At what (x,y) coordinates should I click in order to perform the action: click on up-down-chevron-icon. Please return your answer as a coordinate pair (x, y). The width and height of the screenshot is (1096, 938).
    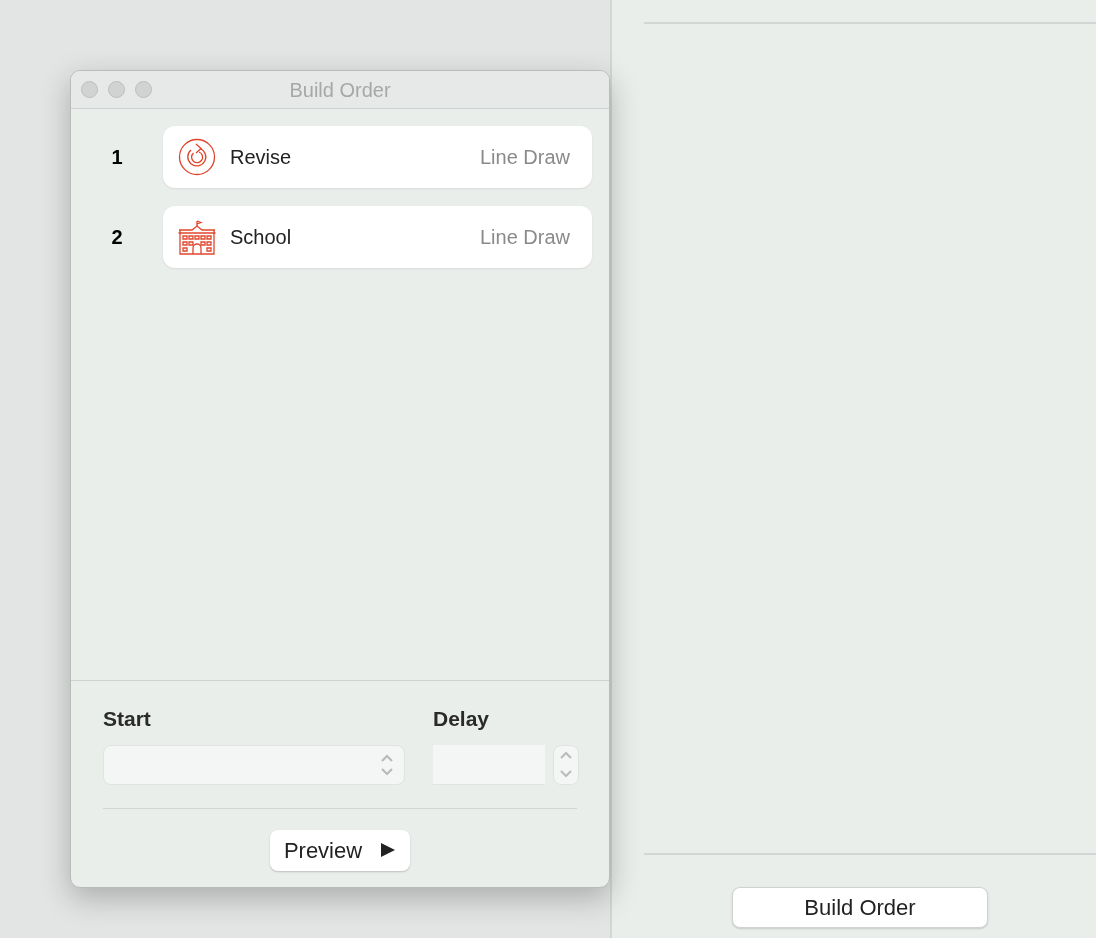
    Looking at the image, I should click on (387, 764).